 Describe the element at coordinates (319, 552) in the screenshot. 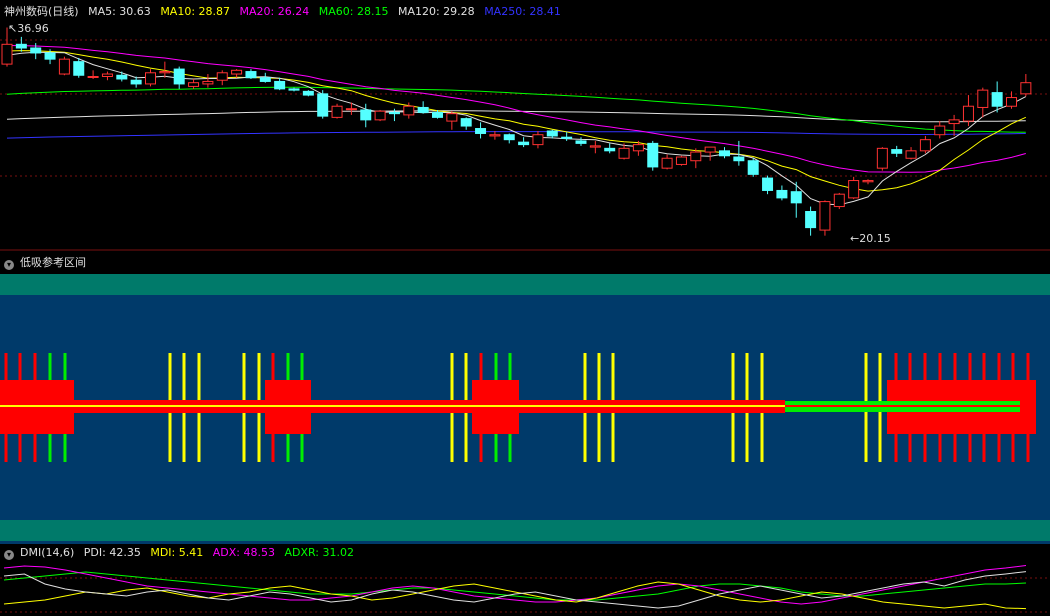

I see `adxr-label: ADXR: 31.02` at that location.